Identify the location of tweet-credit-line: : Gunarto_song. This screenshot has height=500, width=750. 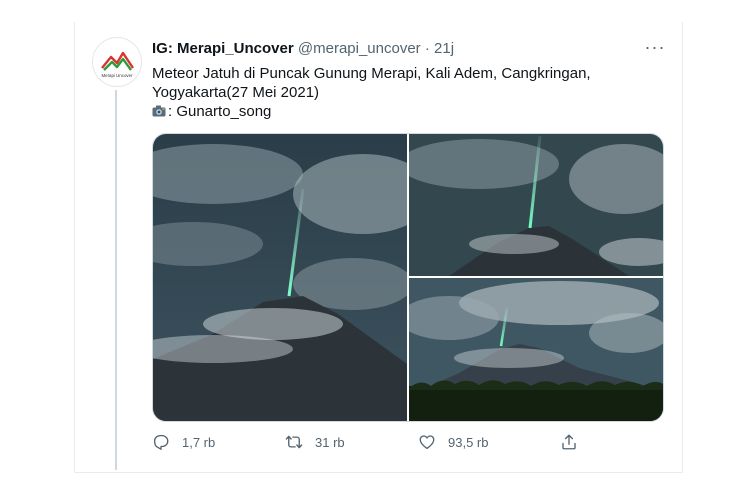
(402, 111).